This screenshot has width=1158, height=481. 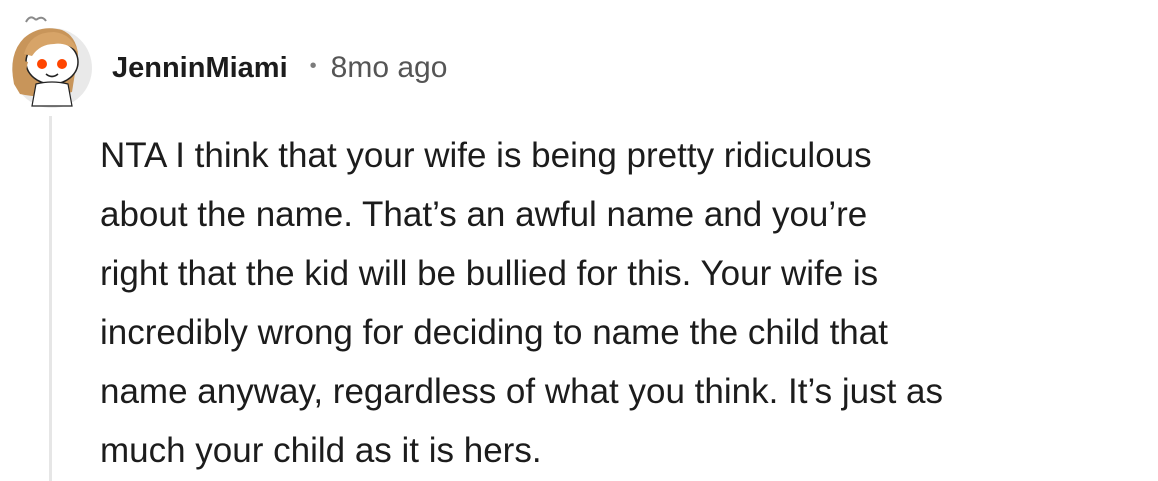 What do you see at coordinates (50, 298) in the screenshot?
I see `thread-line` at bounding box center [50, 298].